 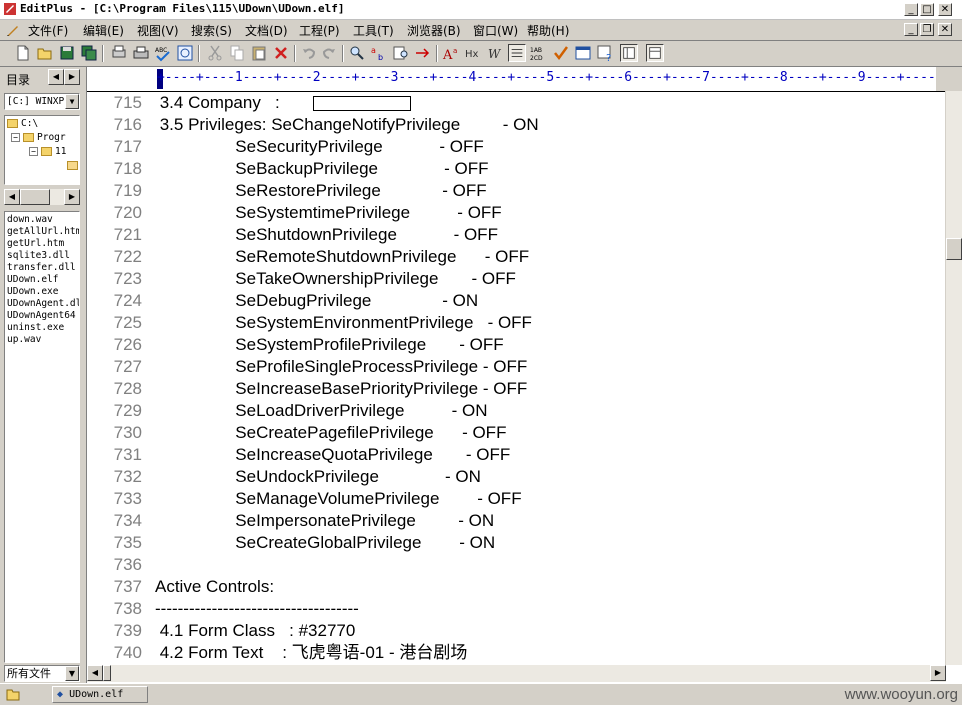 What do you see at coordinates (927, 29) in the screenshot?
I see `doc-restore-button: ❐` at bounding box center [927, 29].